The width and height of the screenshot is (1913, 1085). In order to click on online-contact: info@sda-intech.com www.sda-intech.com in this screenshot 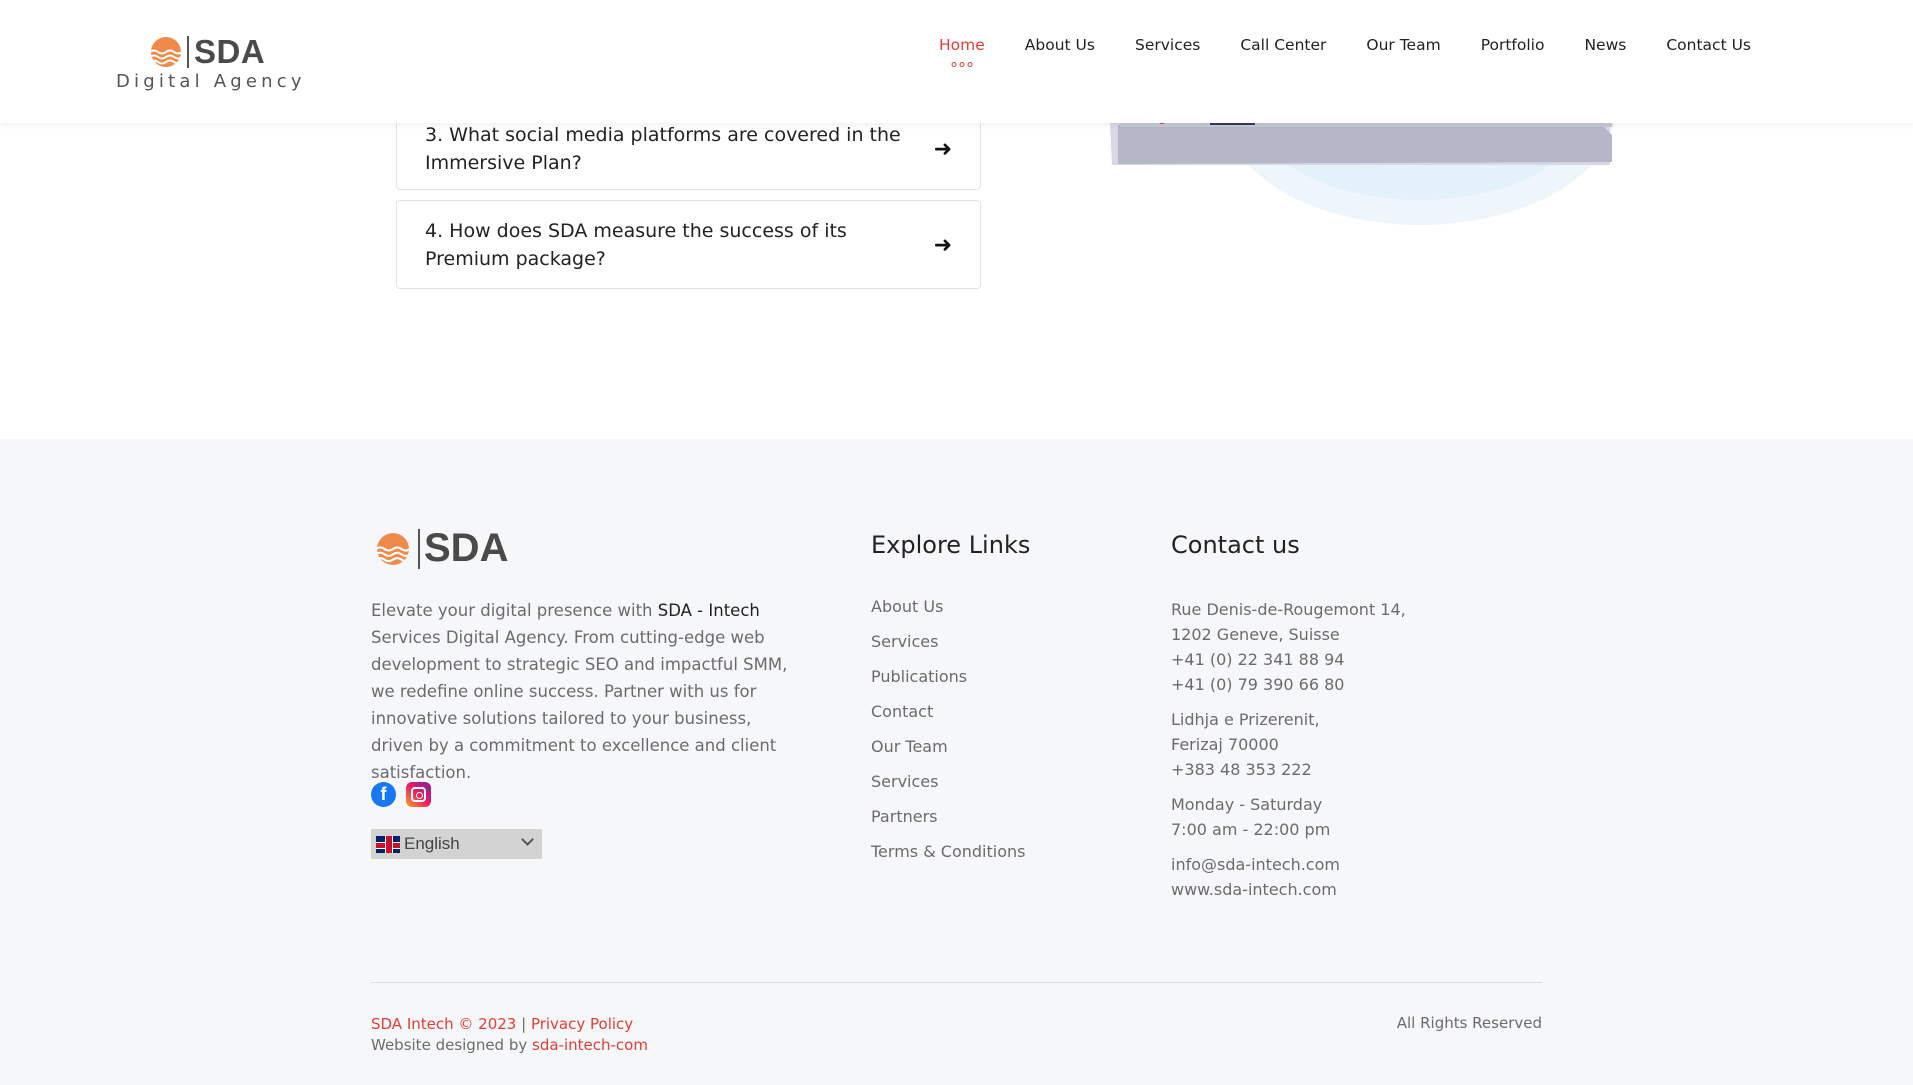, I will do `click(1288, 877)`.